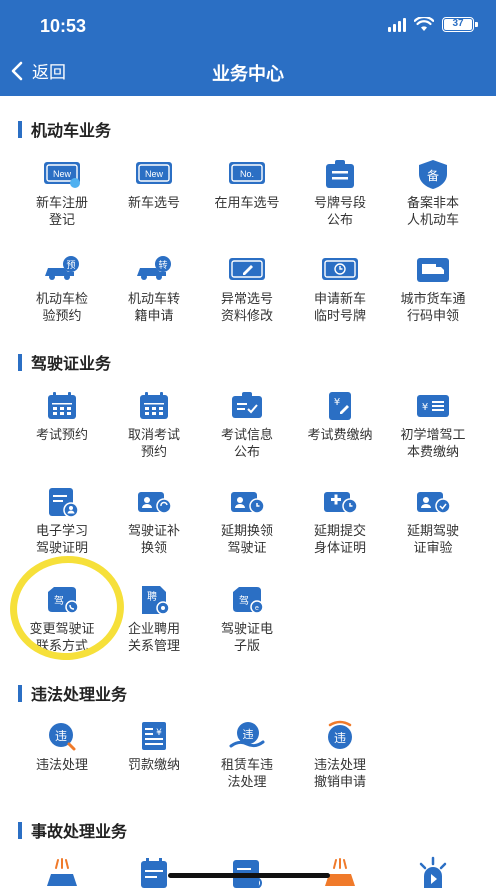 The width and height of the screenshot is (496, 888). I want to click on nav-bar: 返回 业务中心, so click(248, 74).